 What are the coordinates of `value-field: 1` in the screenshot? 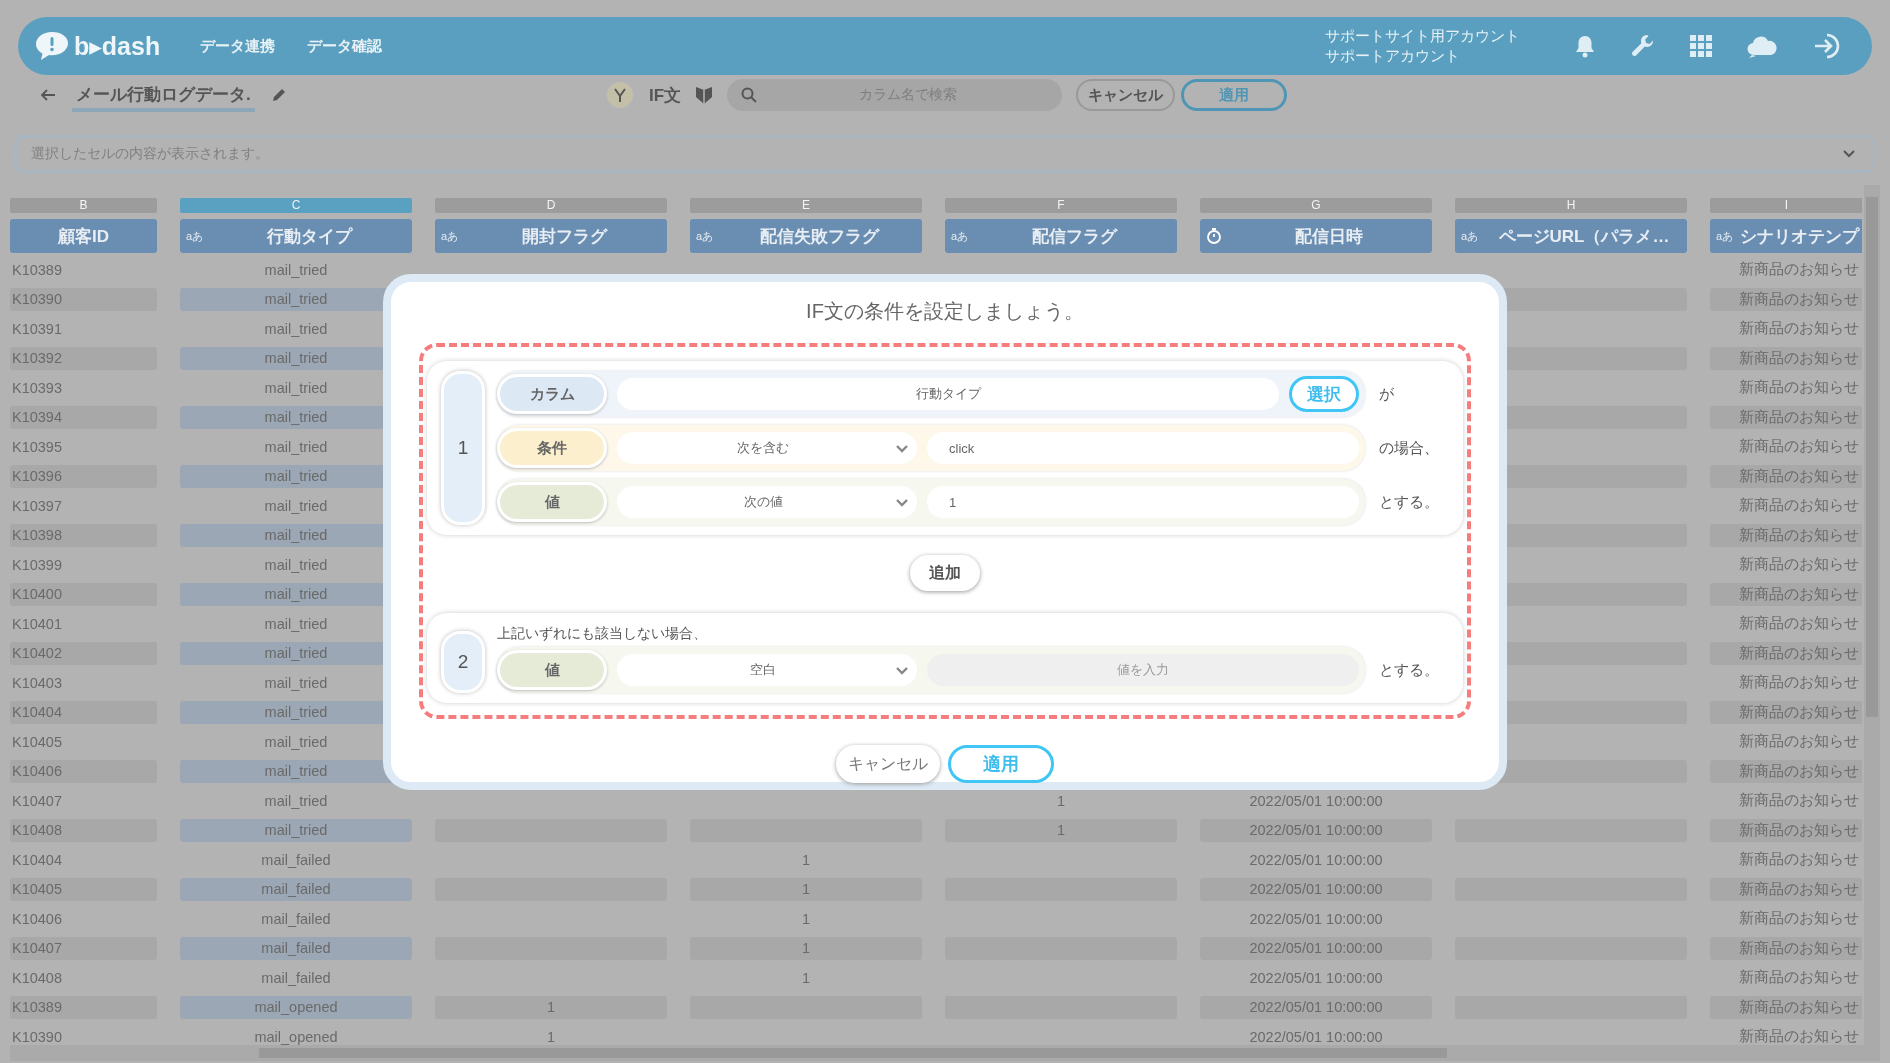 It's located at (1143, 502).